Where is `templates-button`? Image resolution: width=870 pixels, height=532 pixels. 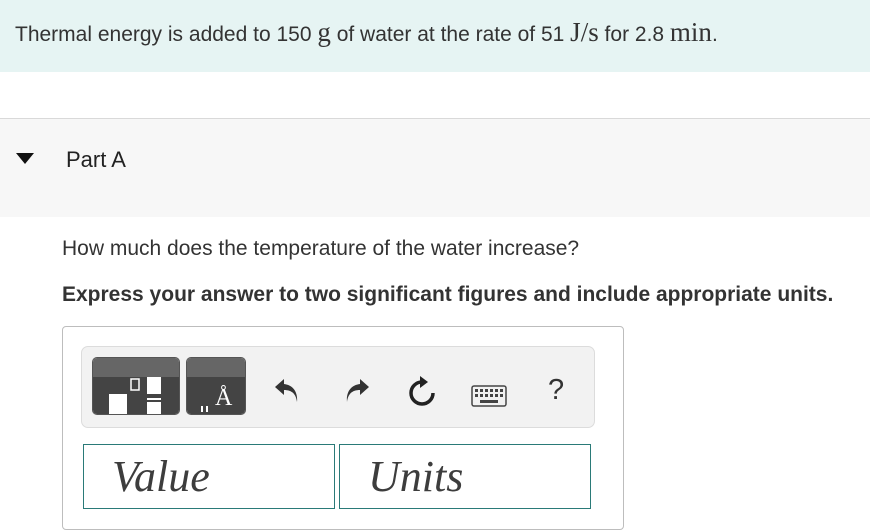
templates-button is located at coordinates (136, 386).